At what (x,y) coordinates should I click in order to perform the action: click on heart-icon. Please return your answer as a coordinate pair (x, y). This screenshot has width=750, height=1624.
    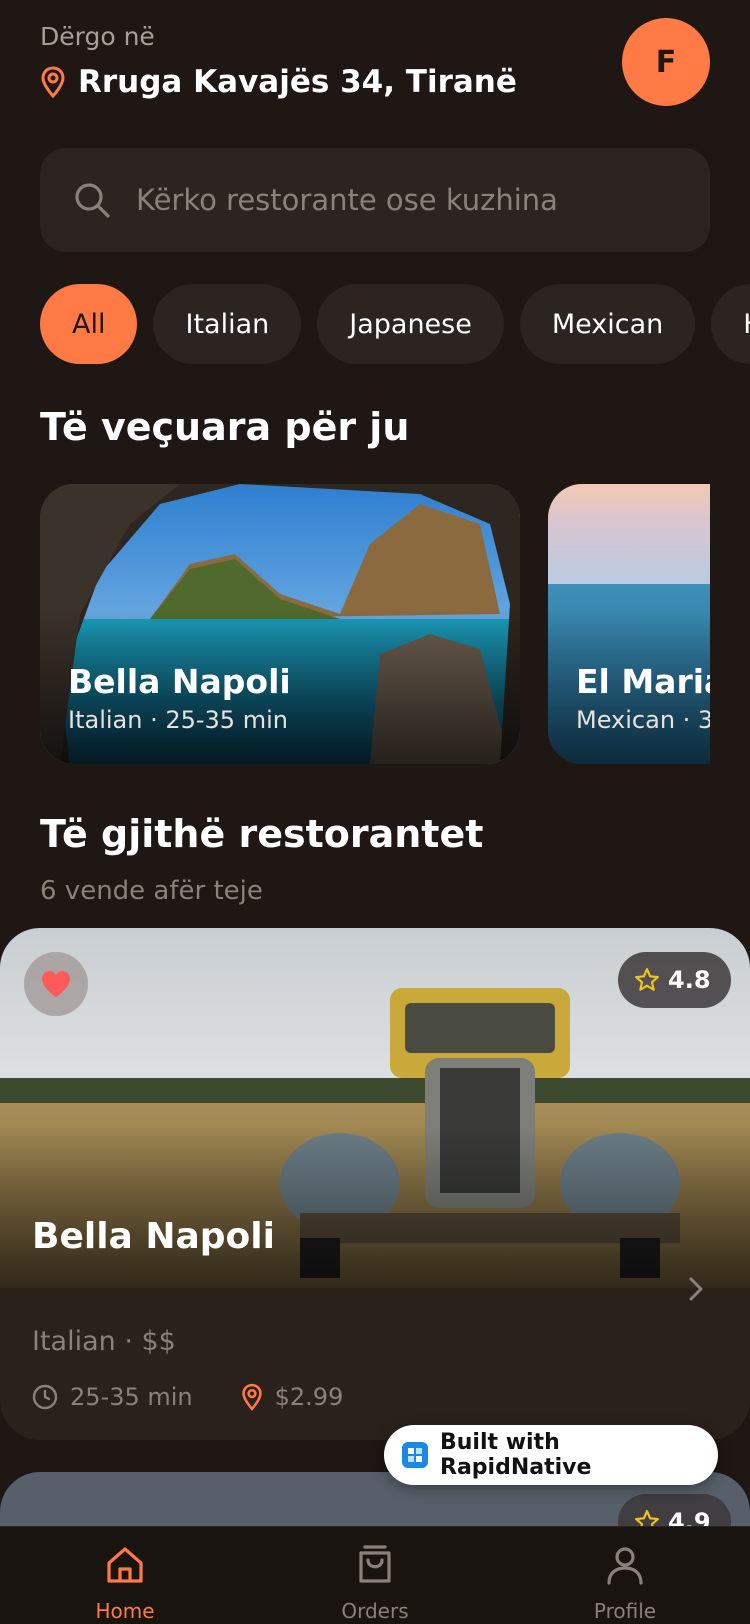
    Looking at the image, I should click on (56, 984).